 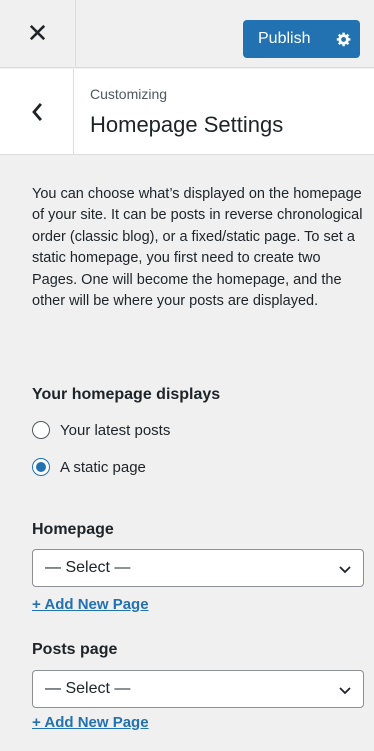 I want to click on add-new-posts-page-link: + Add New Page, so click(x=90, y=722).